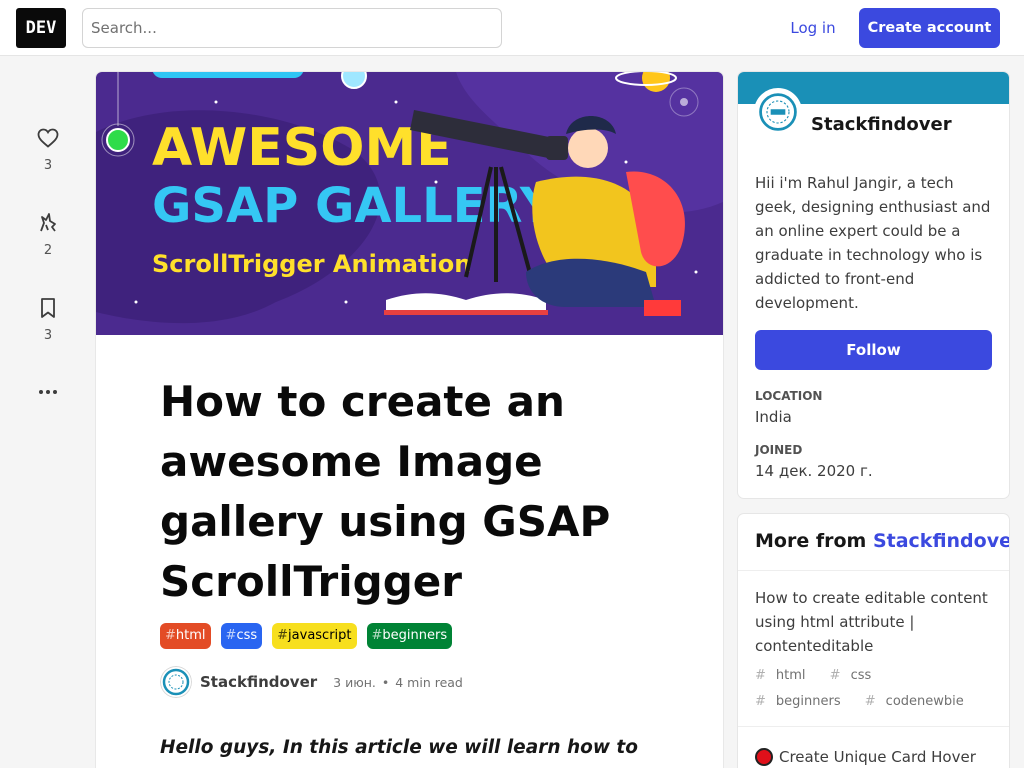 This screenshot has height=768, width=1024. What do you see at coordinates (803, 701) in the screenshot?
I see `more-tag: # beginners` at bounding box center [803, 701].